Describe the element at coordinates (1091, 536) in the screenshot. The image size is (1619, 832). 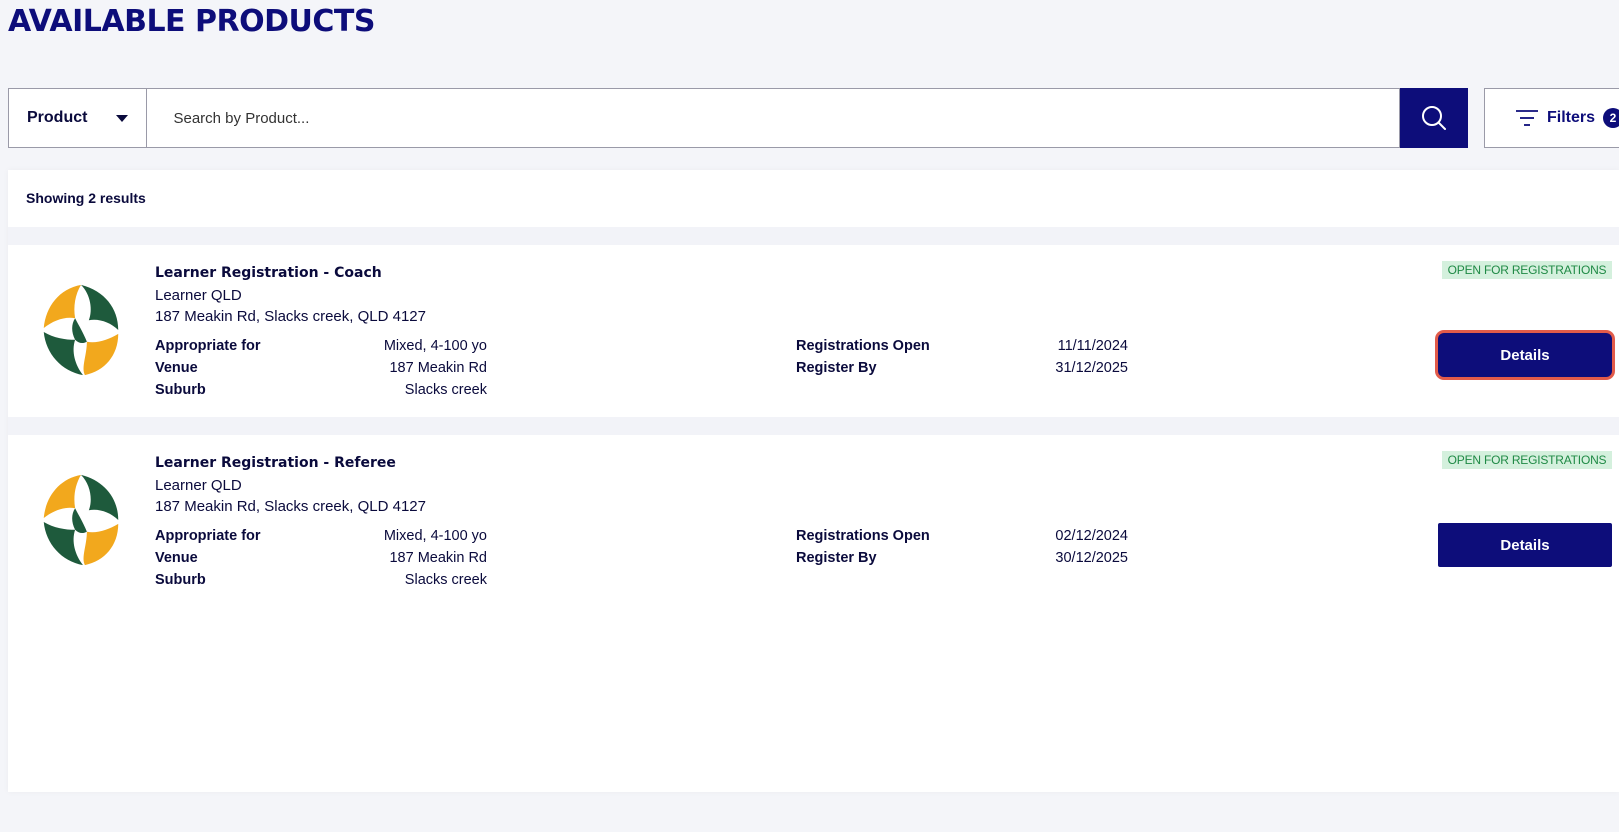
I see `registrations-open-value: 02/12/2024` at that location.